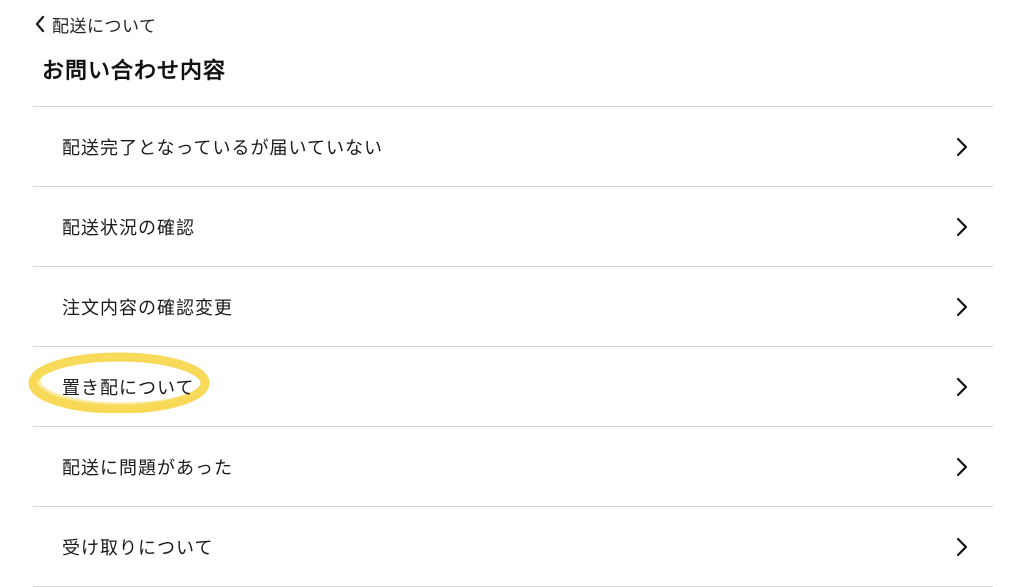 This screenshot has width=1024, height=587. What do you see at coordinates (147, 308) in the screenshot?
I see `menu-item-label: 注文内容の確認変更` at bounding box center [147, 308].